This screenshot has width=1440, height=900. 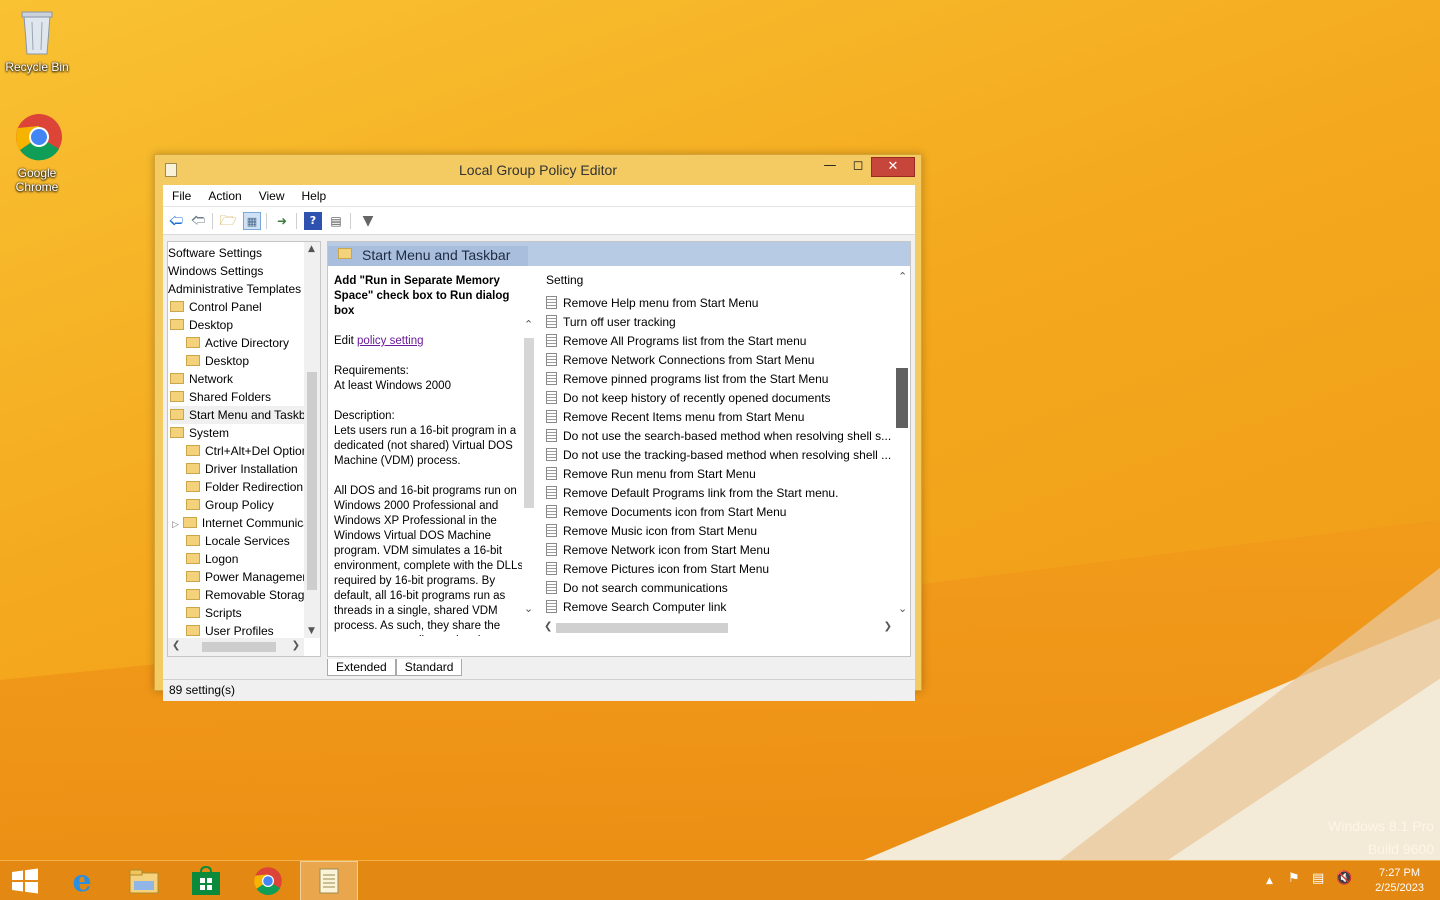 I want to click on tree-item-folder-redirection: Folder Redirection, so click(x=244, y=487).